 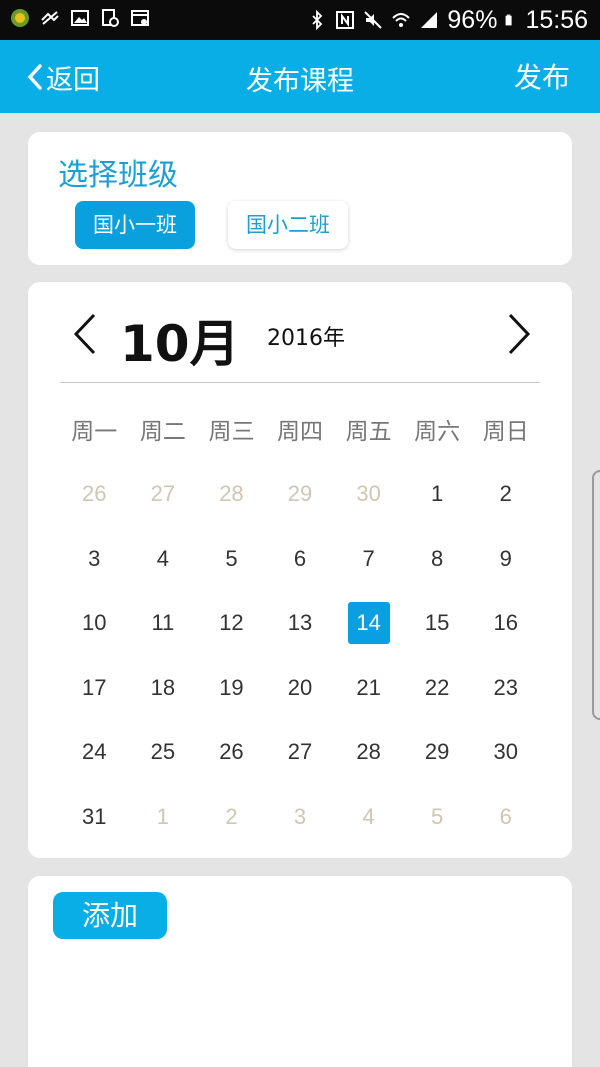 I want to click on calendar-day: 2, so click(x=505, y=499).